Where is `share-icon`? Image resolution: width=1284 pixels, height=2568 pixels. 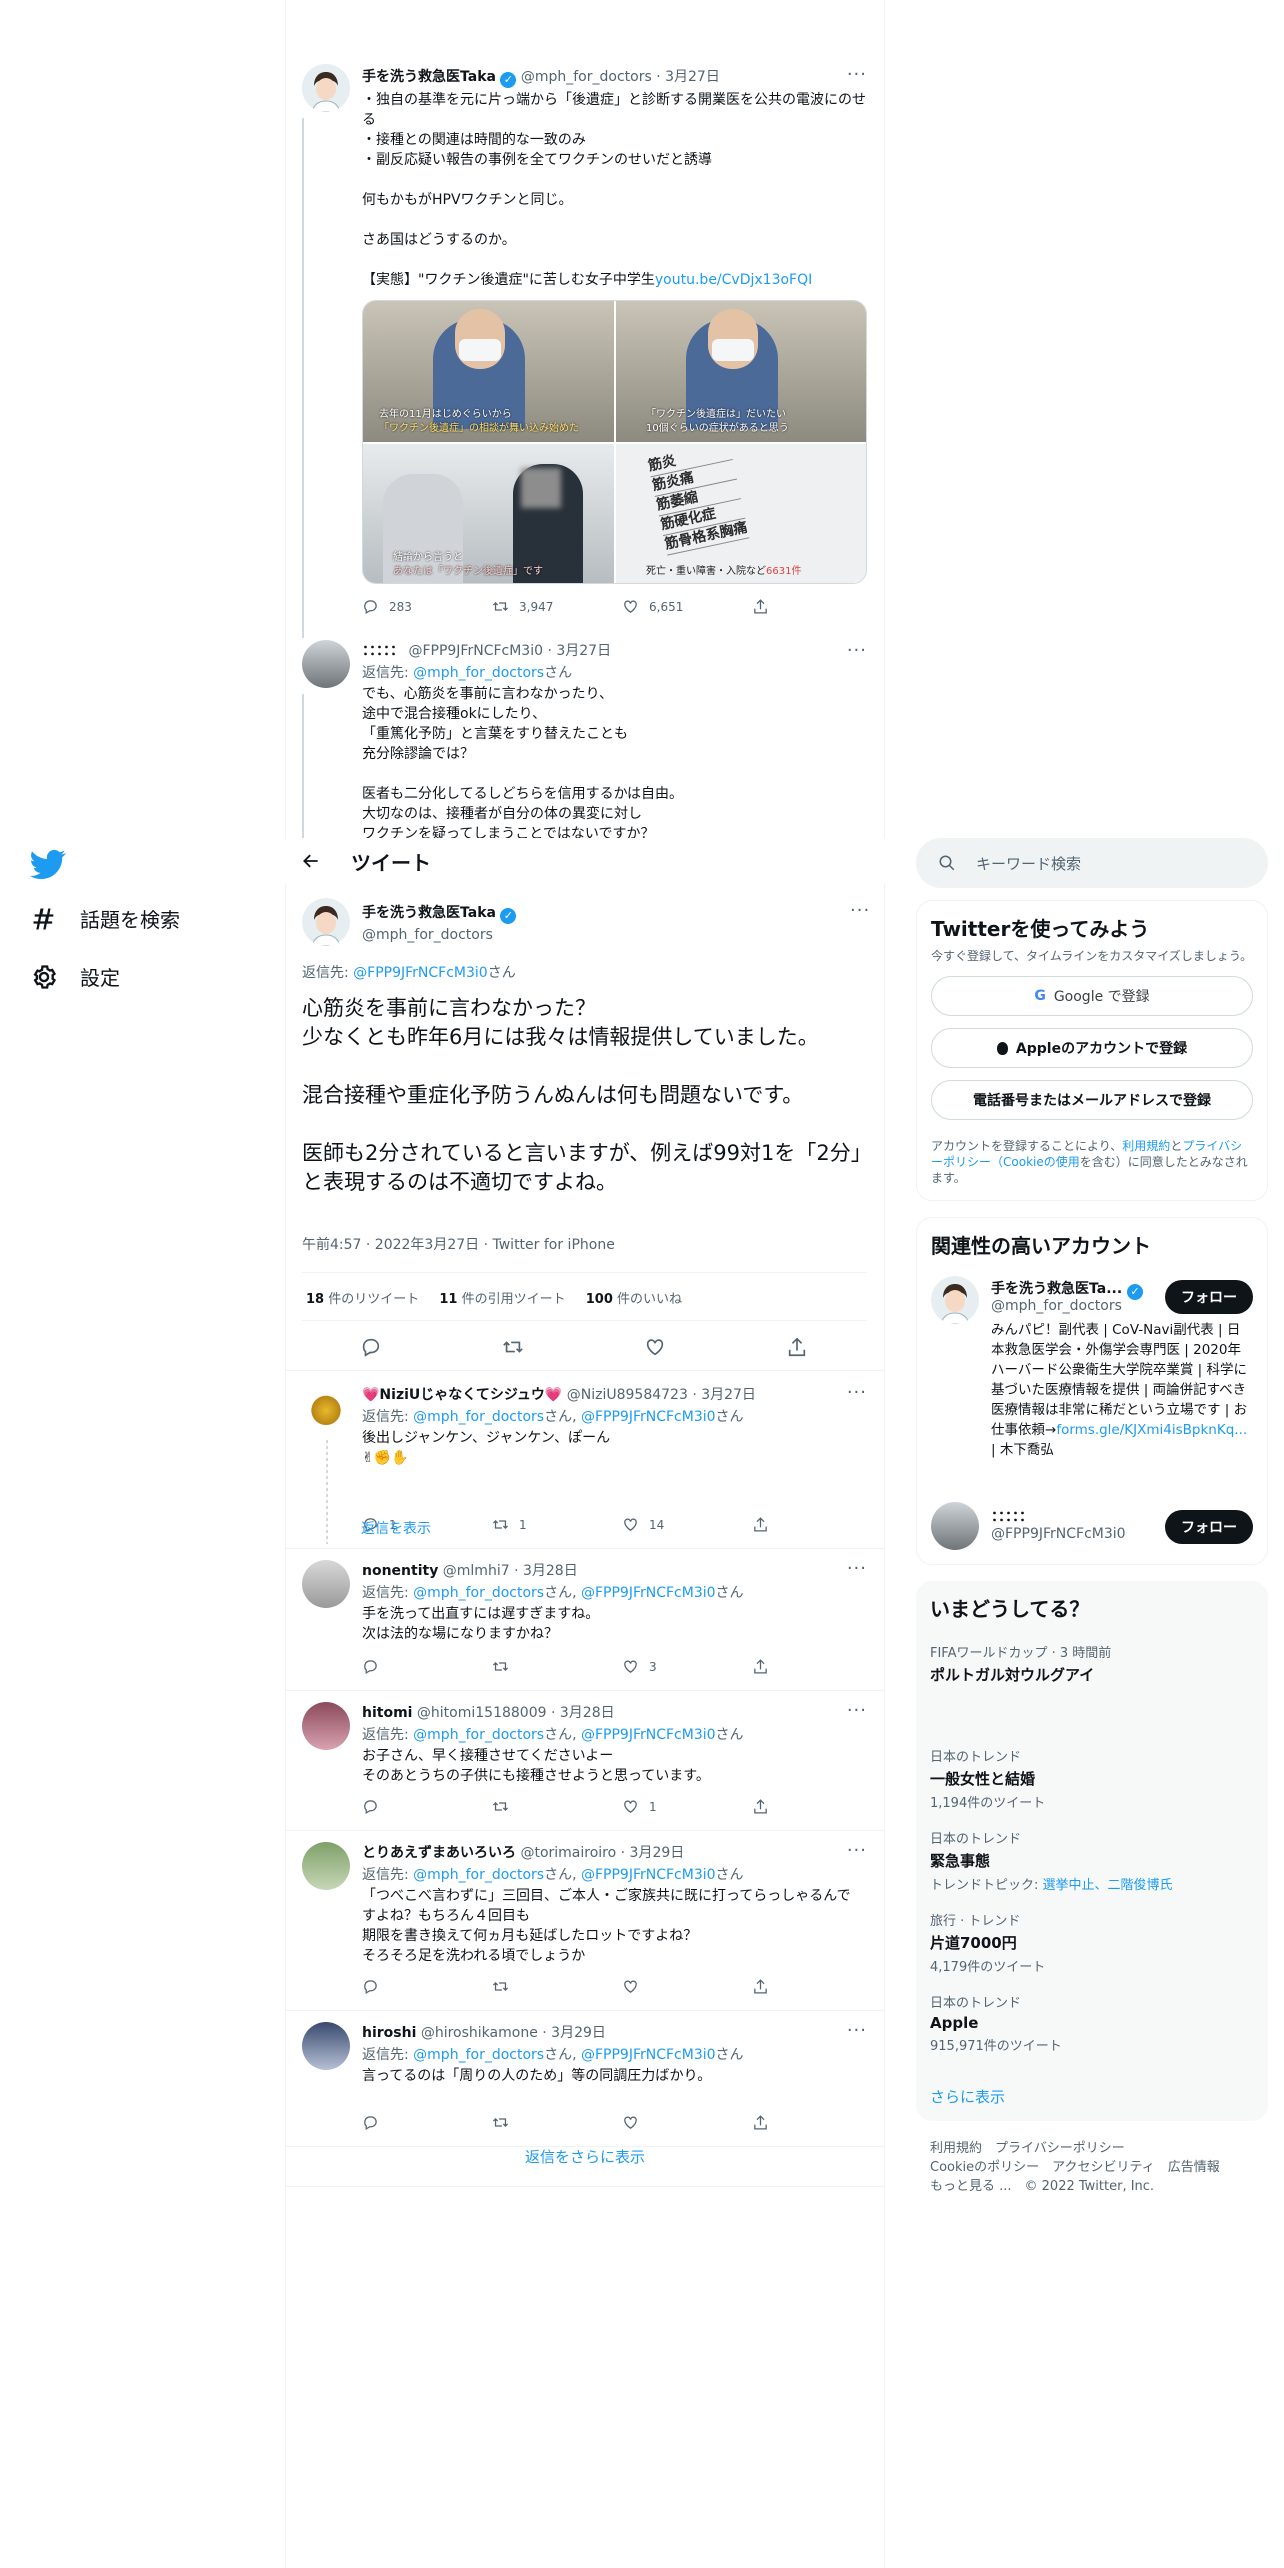 share-icon is located at coordinates (797, 1347).